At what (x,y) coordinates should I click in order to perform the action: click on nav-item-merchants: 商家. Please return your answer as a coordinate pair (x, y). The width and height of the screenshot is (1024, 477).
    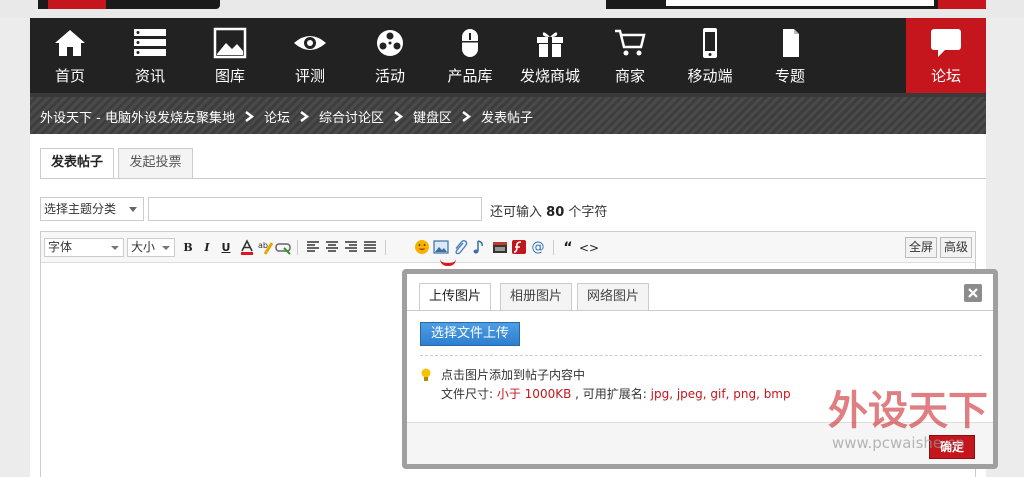
    Looking at the image, I should click on (630, 55).